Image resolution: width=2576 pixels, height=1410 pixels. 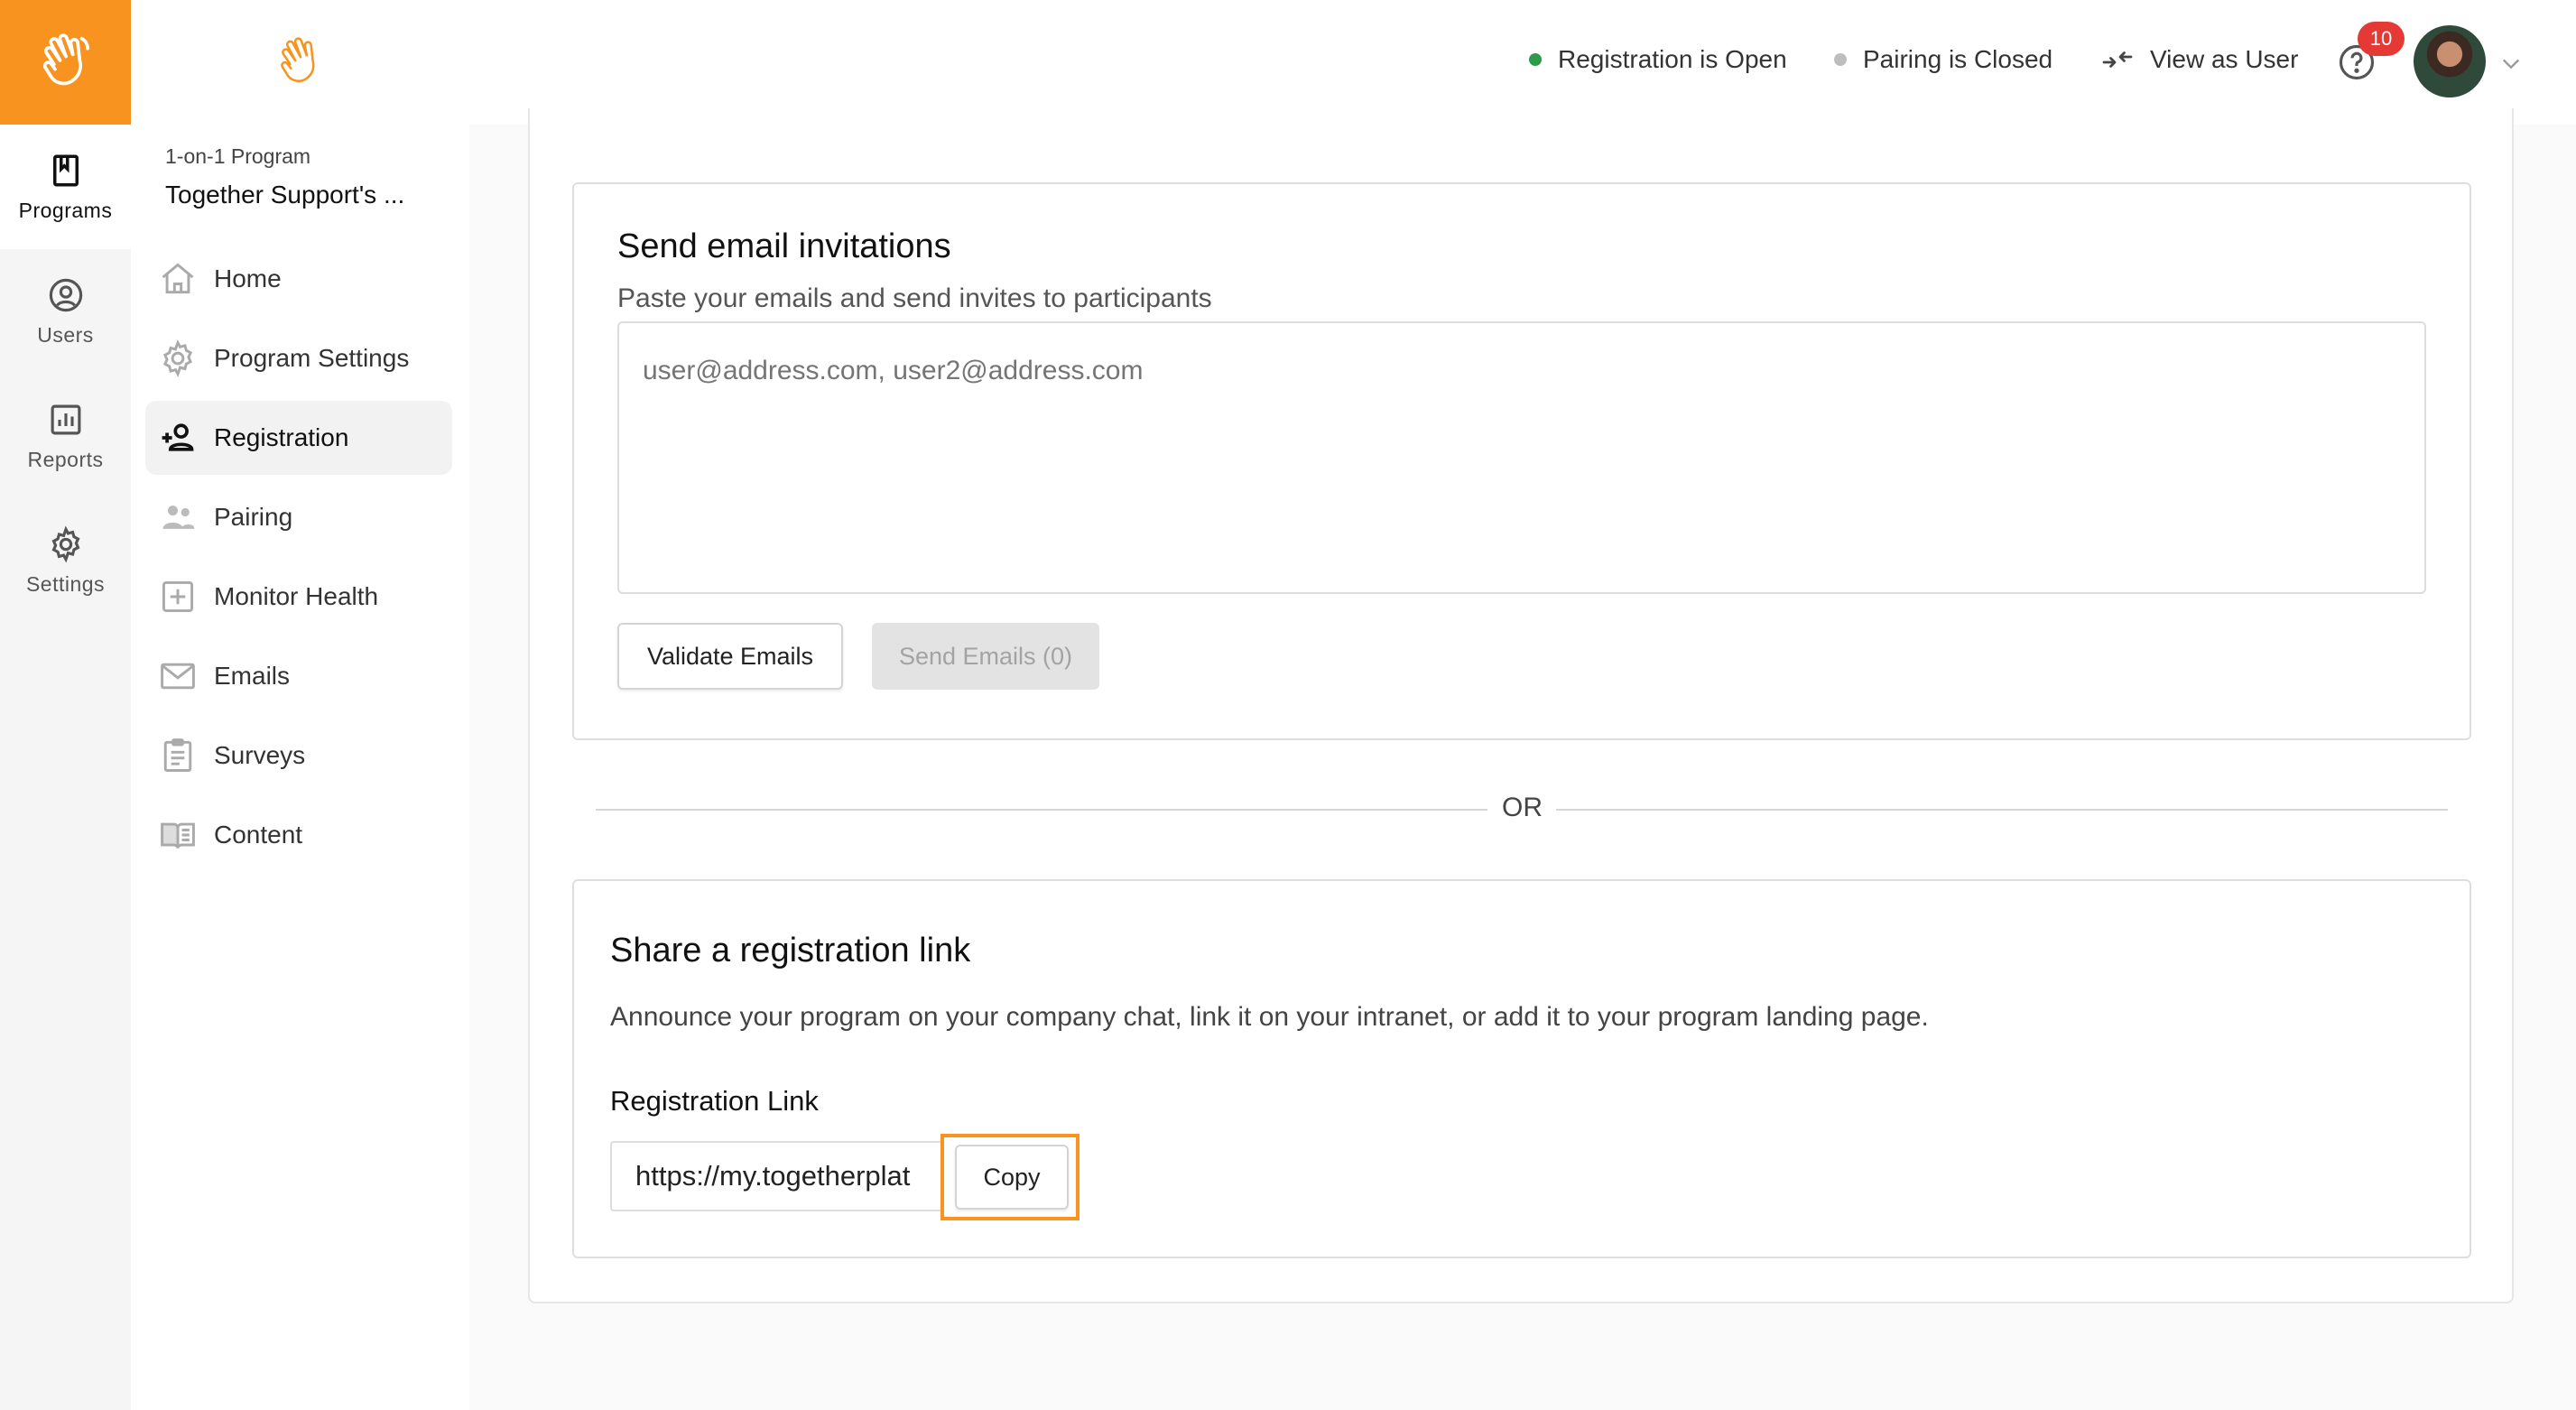 What do you see at coordinates (253, 517) in the screenshot?
I see `nav-item-label: Pairing` at bounding box center [253, 517].